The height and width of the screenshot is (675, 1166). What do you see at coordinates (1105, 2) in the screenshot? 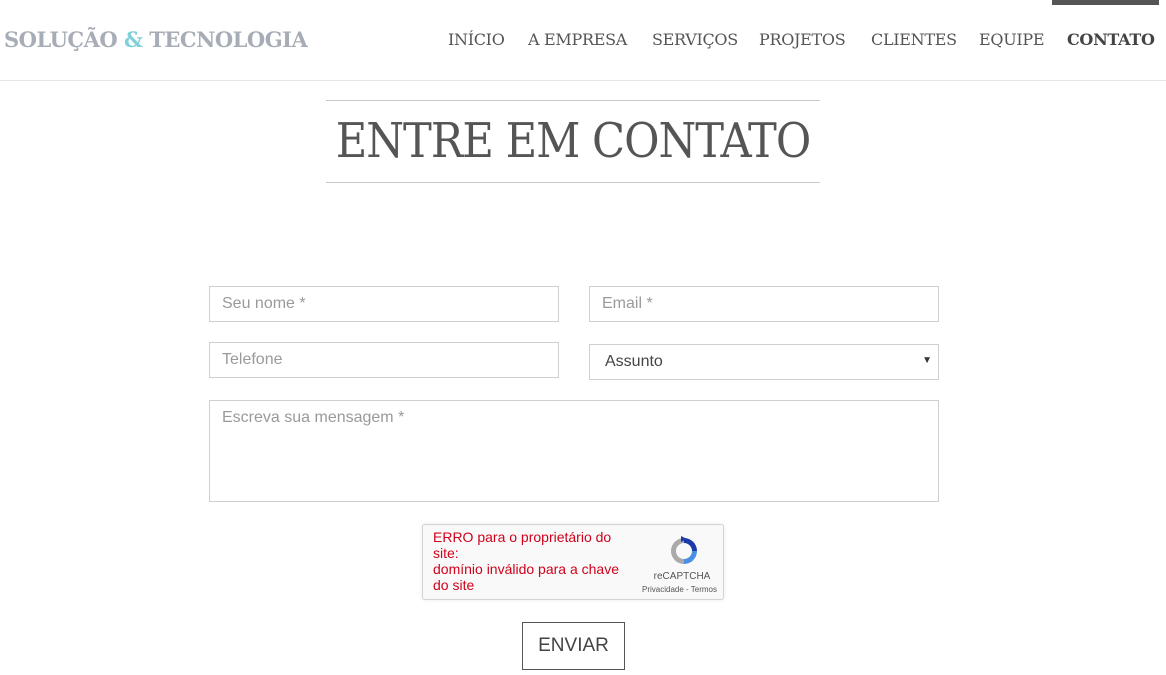
I see `nav-active-indicator` at bounding box center [1105, 2].